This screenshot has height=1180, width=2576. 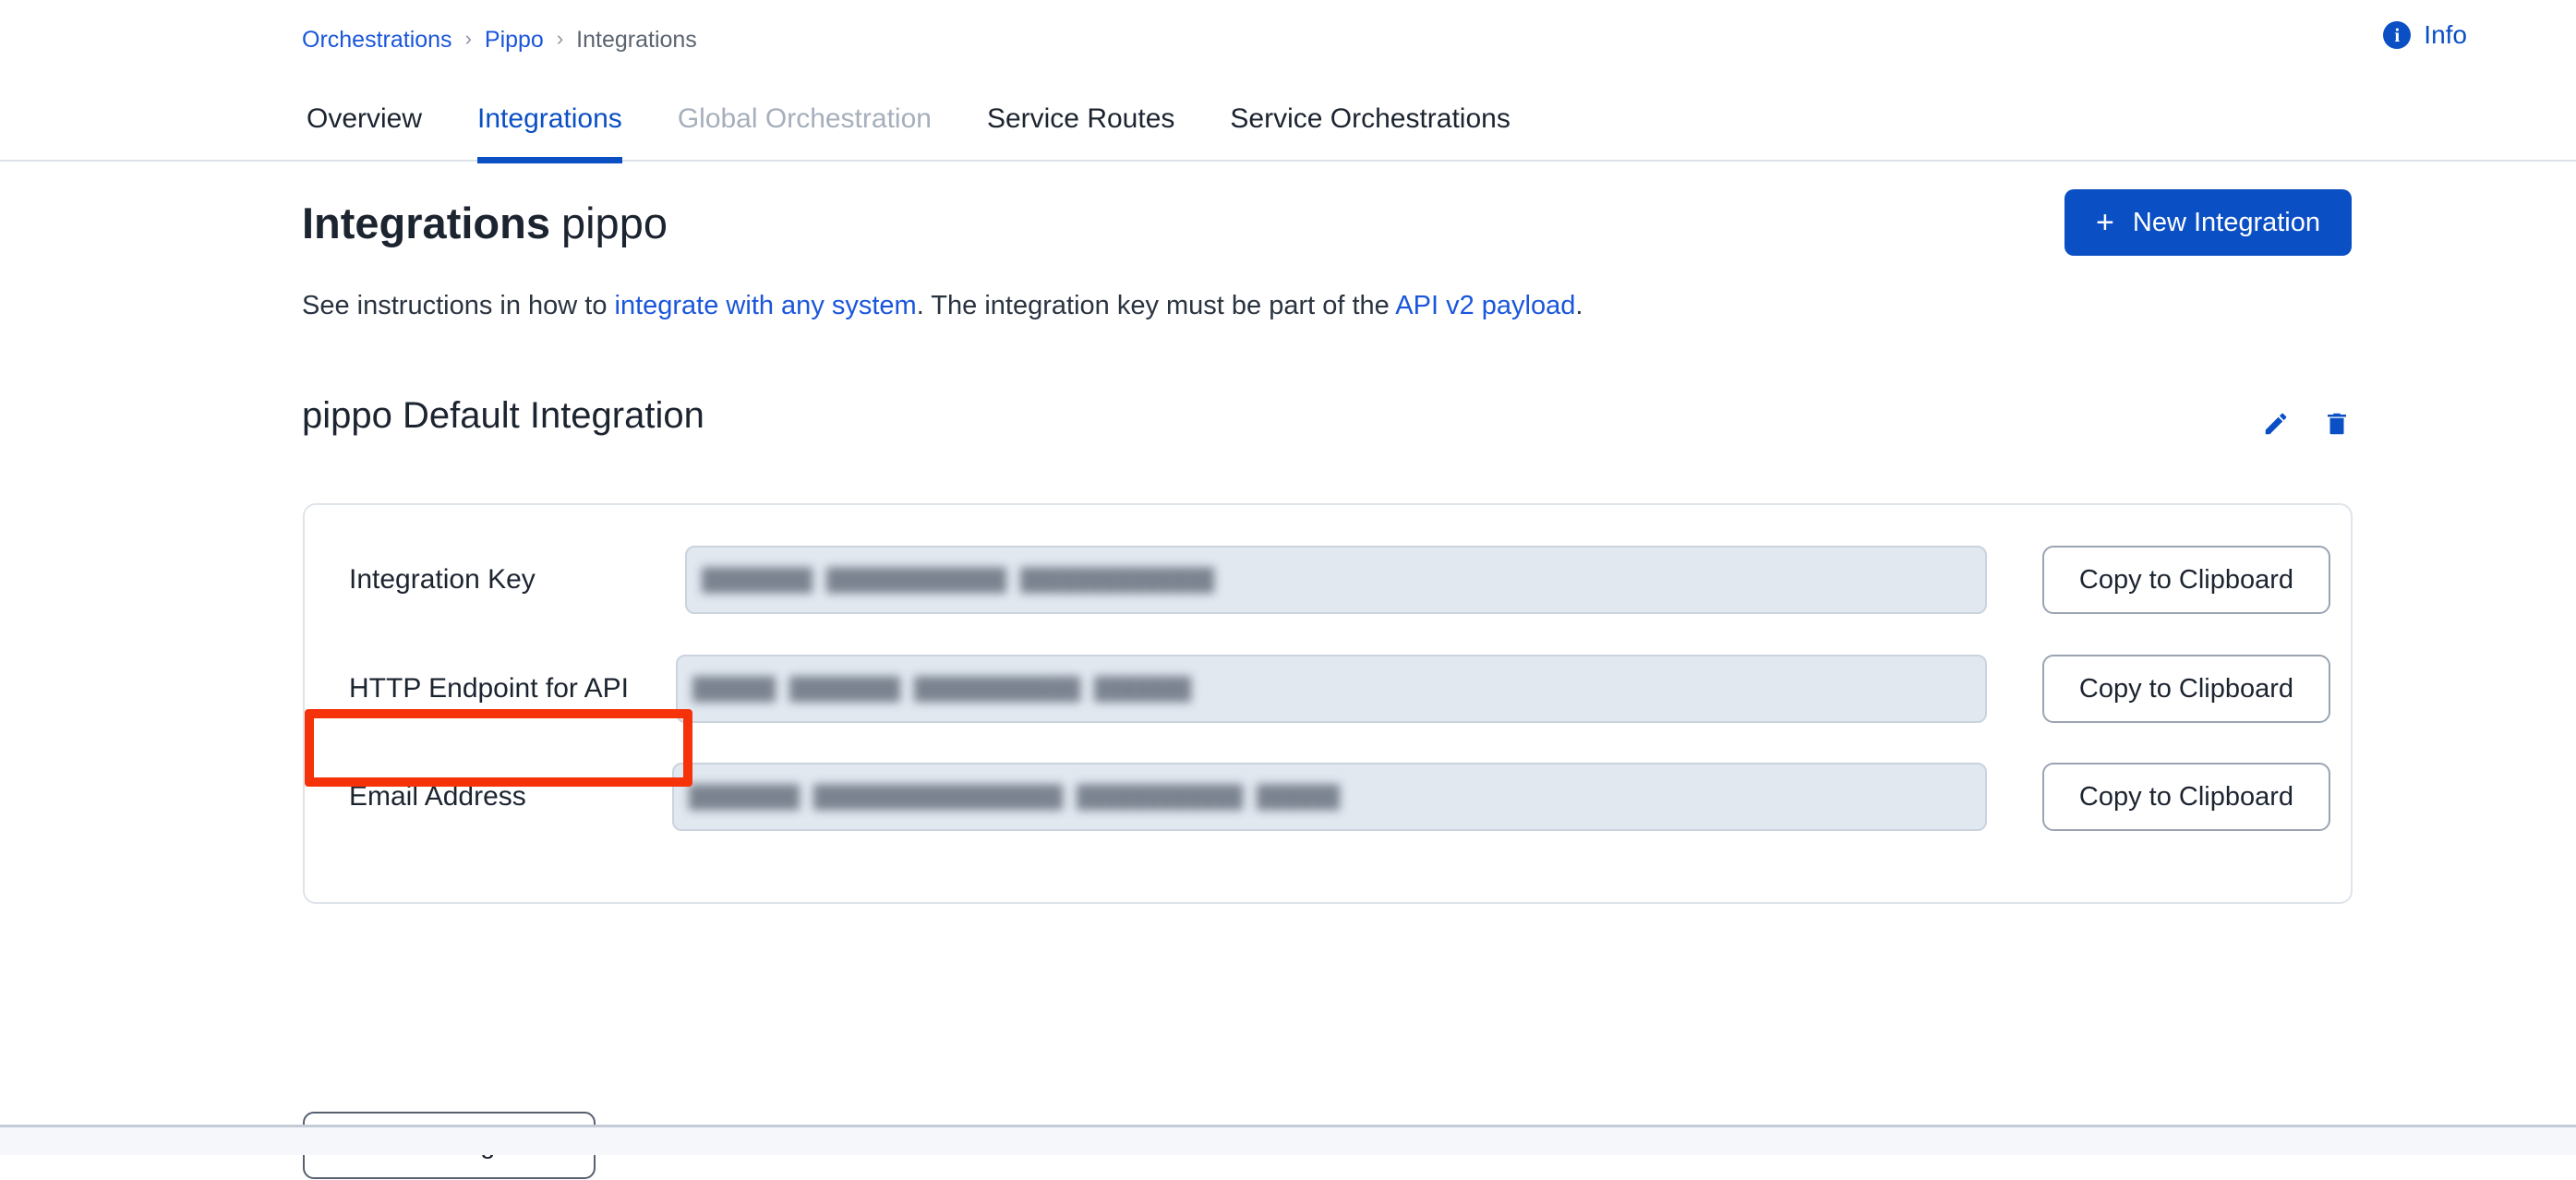 I want to click on copy-to-clipboard-button-email-address: Copy to Clipboard, so click(x=2186, y=797).